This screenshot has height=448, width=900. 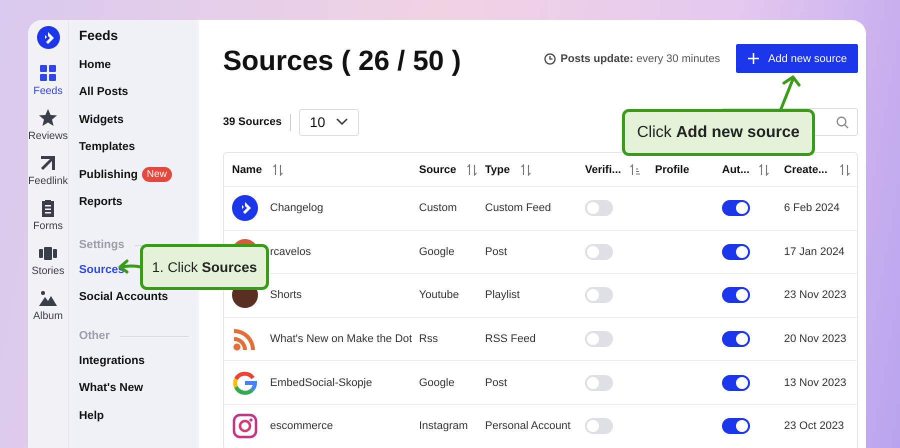 I want to click on table-cell: 23 Nov 2023, so click(x=815, y=295).